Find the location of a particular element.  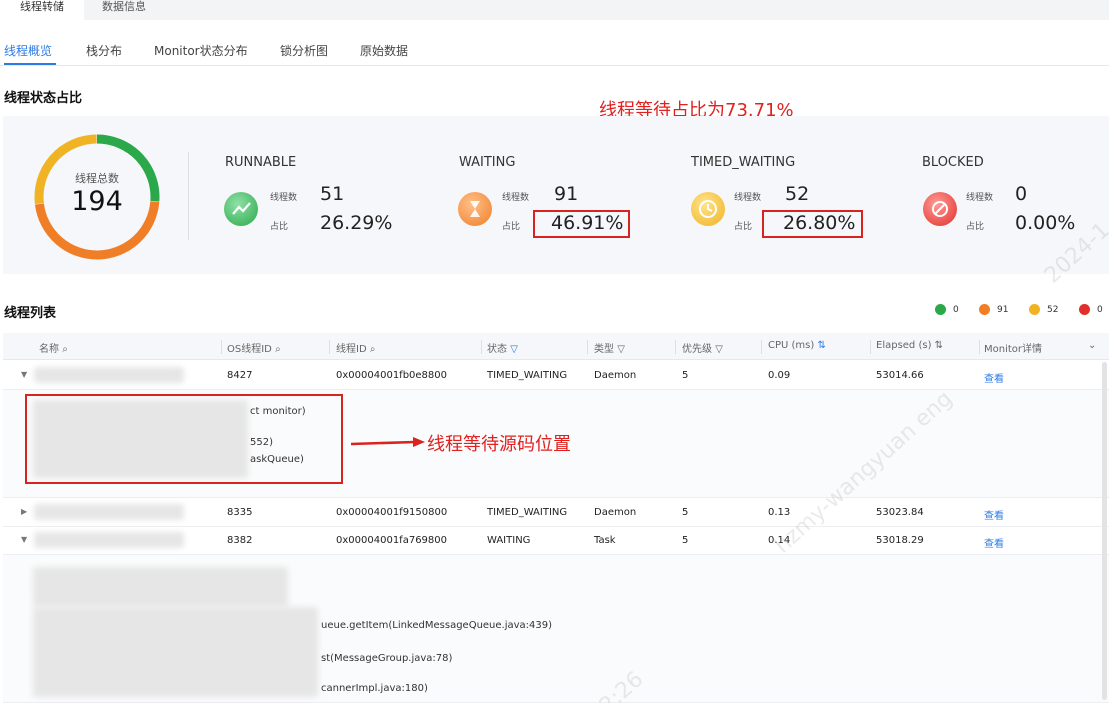

legend-dot-blocked is located at coordinates (1084, 309).